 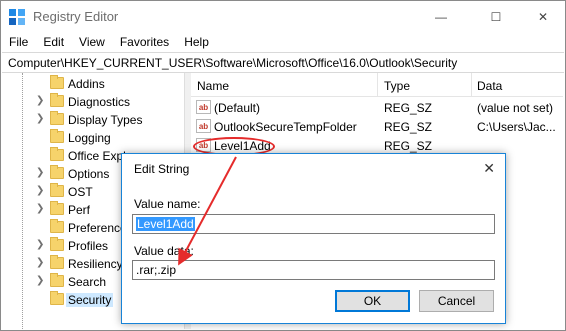 I want to click on ok-button: OK, so click(x=372, y=301).